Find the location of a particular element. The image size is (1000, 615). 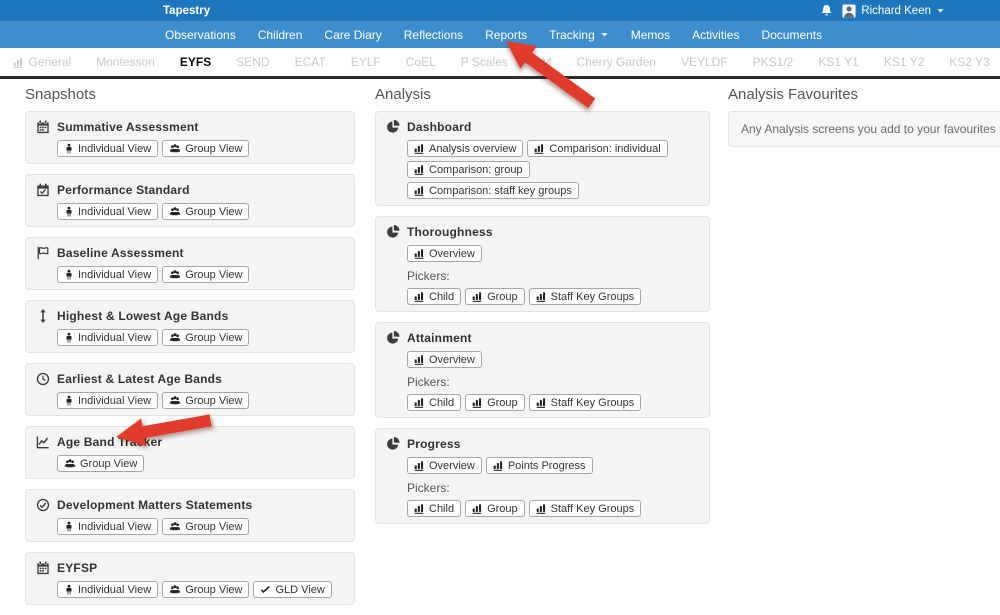

tab-general: General is located at coordinates (42, 62).